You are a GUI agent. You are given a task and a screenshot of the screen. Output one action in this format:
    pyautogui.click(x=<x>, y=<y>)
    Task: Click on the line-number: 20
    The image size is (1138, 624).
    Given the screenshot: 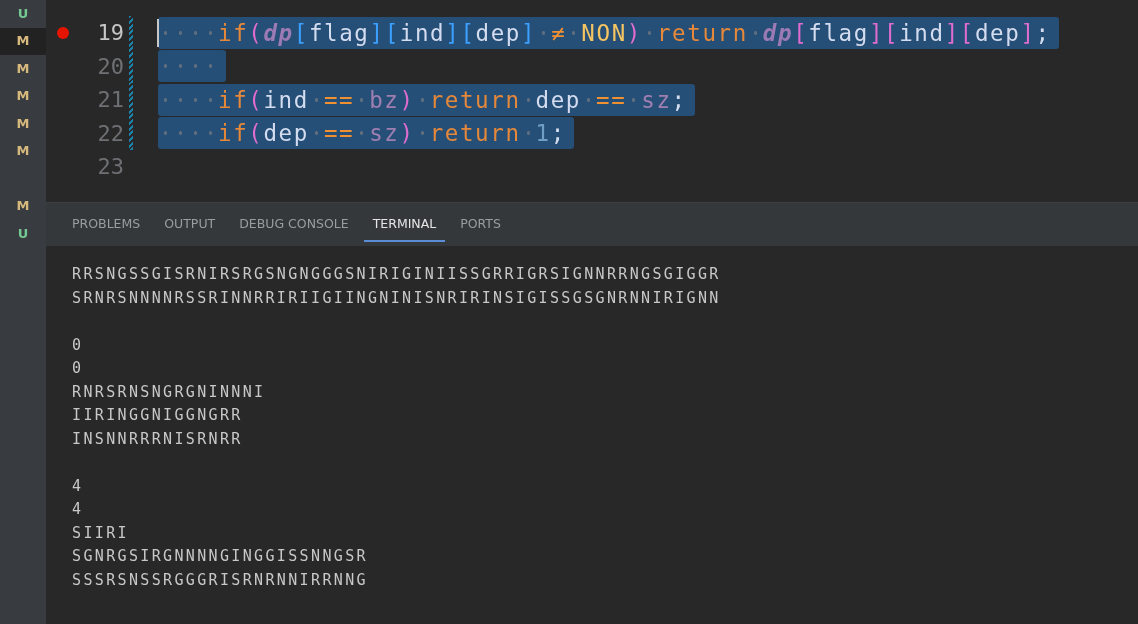 What is the action you would take?
    pyautogui.click(x=110, y=66)
    